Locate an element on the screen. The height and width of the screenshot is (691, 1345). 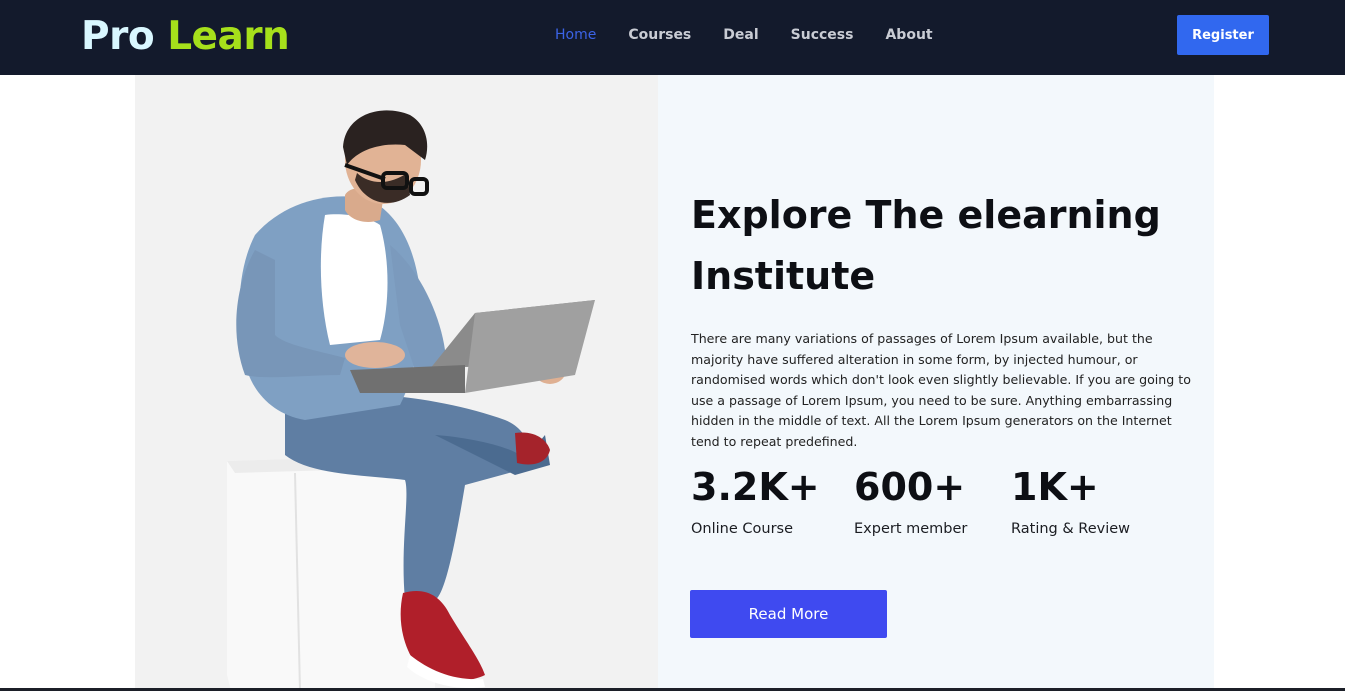
main-nav: Home Courses Deal Success About is located at coordinates (744, 35).